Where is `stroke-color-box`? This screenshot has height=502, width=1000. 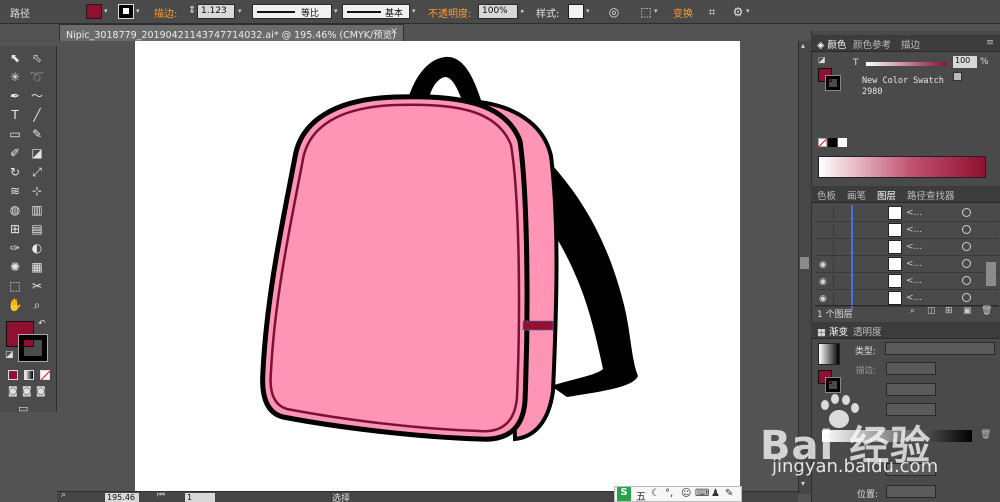
stroke-color-box is located at coordinates (33, 348).